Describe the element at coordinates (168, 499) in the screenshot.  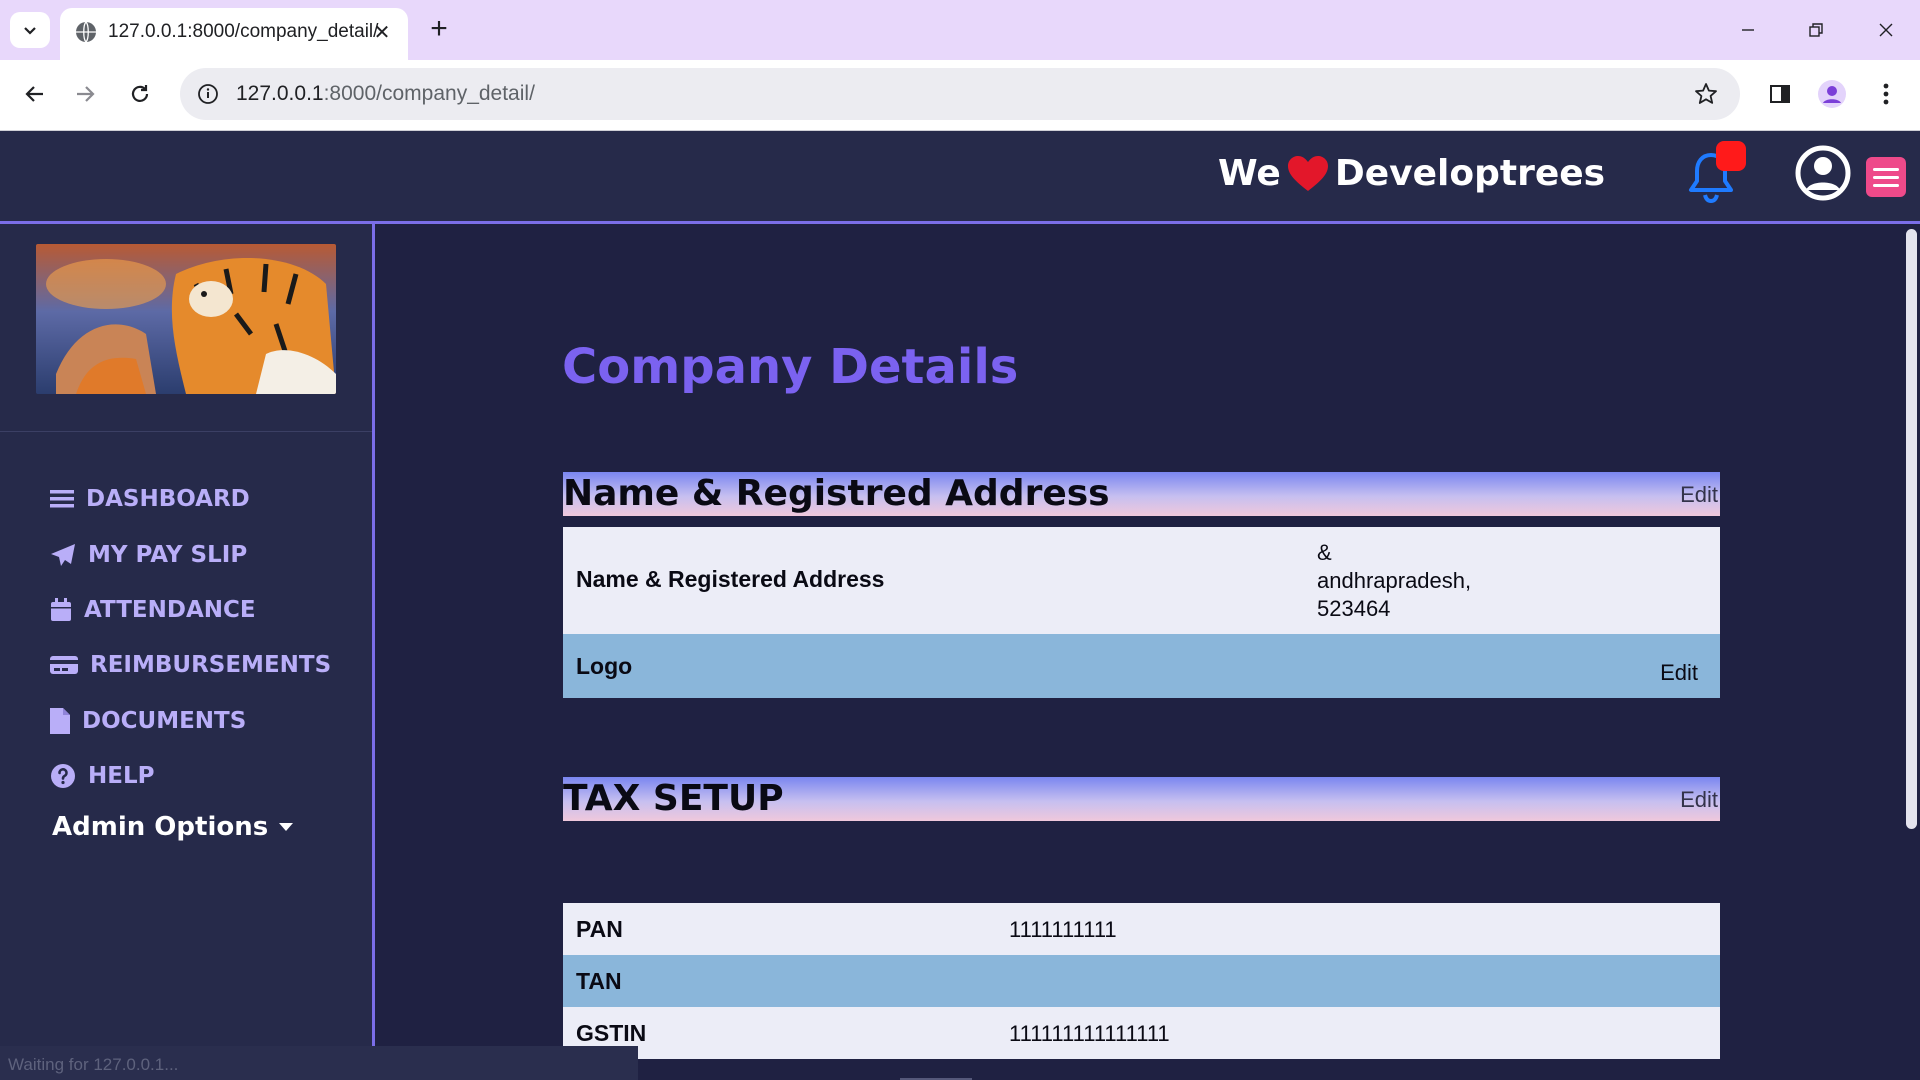
I see `sidebar-item-label: DASHBOARD` at that location.